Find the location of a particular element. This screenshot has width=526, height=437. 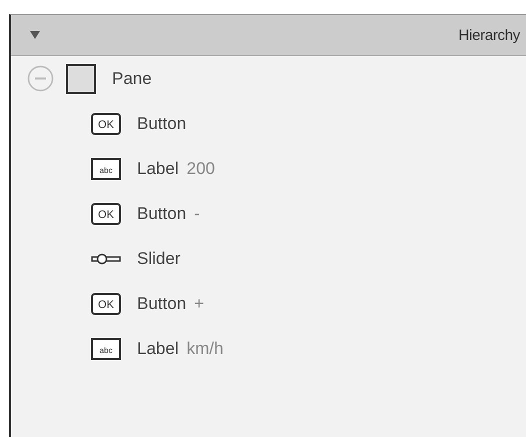

node-text: + is located at coordinates (199, 304).